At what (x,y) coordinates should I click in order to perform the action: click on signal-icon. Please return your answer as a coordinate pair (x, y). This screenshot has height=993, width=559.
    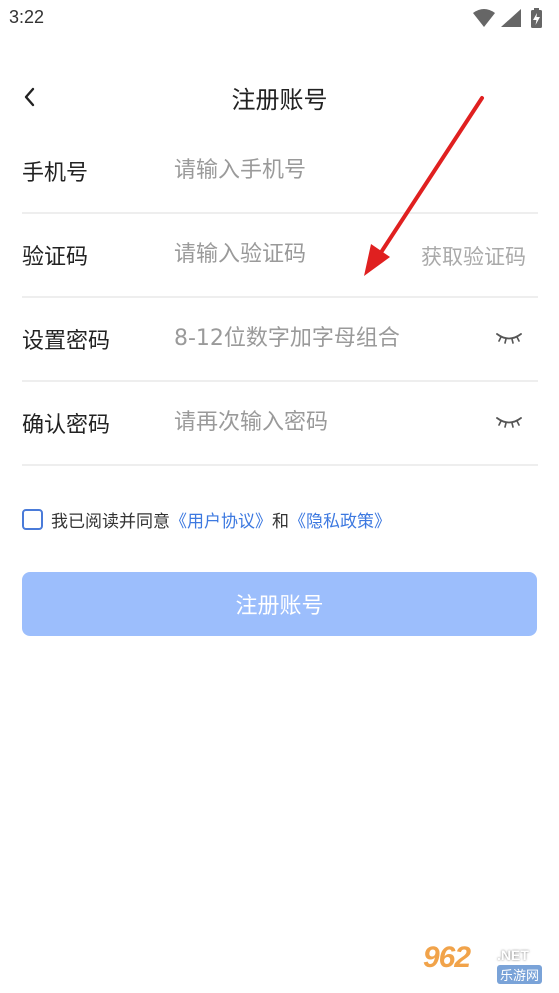
    Looking at the image, I should click on (511, 18).